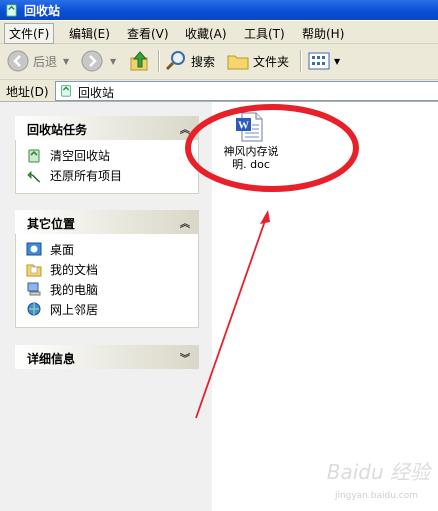 This screenshot has height=511, width=438. What do you see at coordinates (272, 148) in the screenshot?
I see `highlight-ellipse` at bounding box center [272, 148].